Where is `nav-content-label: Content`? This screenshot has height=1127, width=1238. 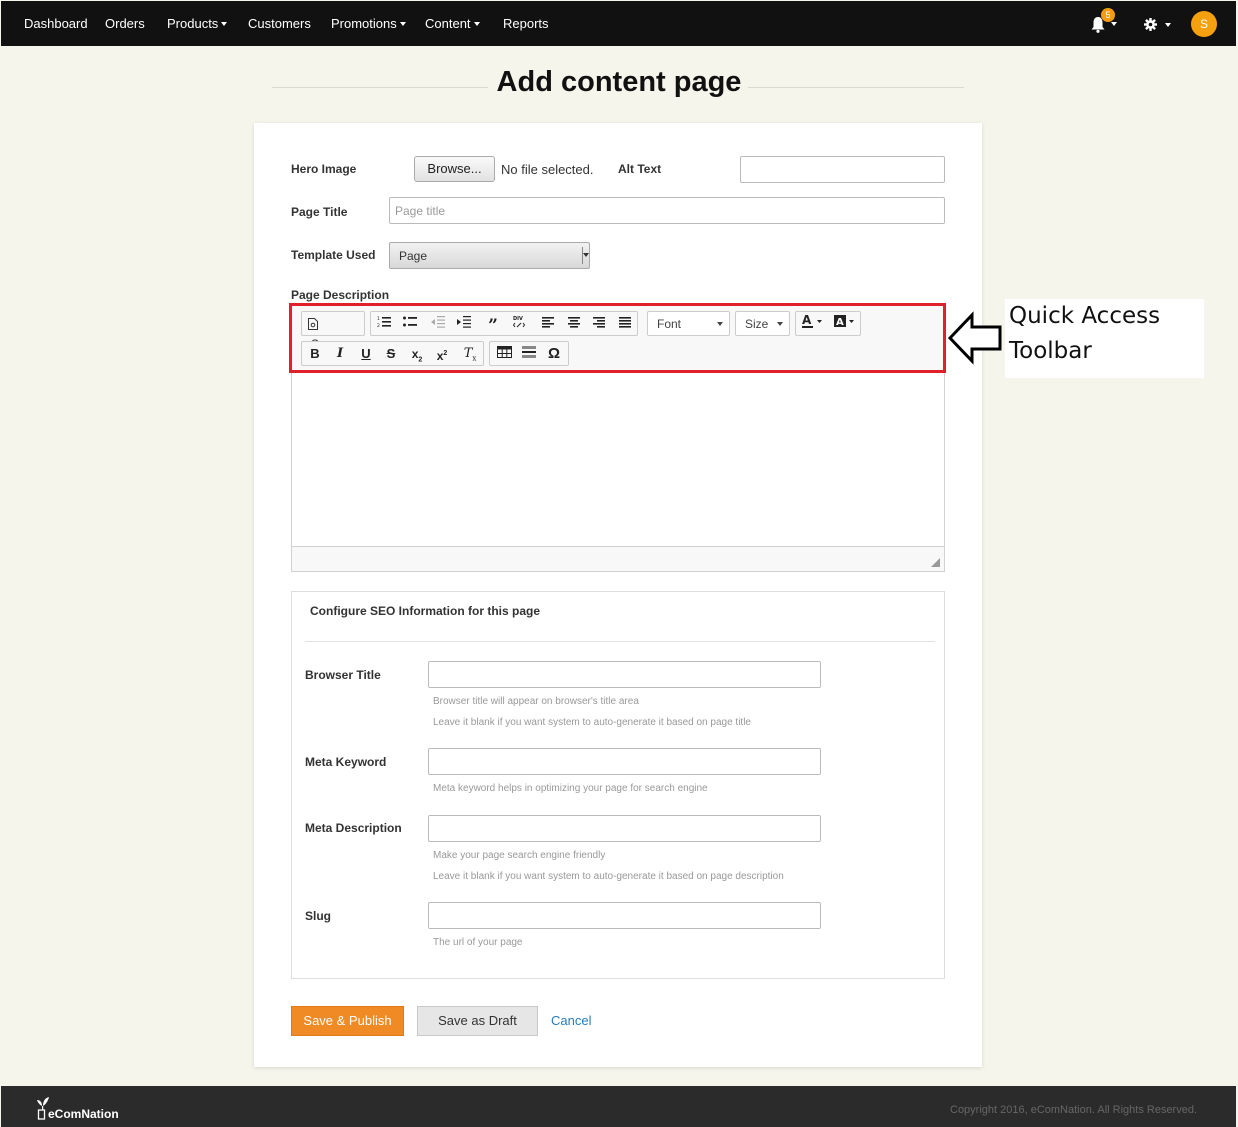
nav-content-label: Content is located at coordinates (448, 23).